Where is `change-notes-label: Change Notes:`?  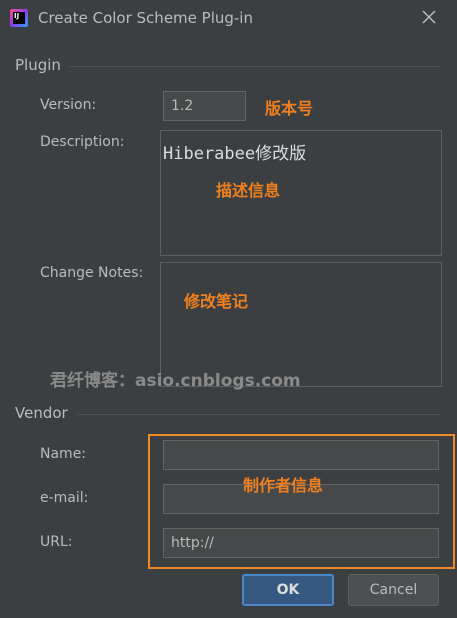
change-notes-label: Change Notes: is located at coordinates (92, 273).